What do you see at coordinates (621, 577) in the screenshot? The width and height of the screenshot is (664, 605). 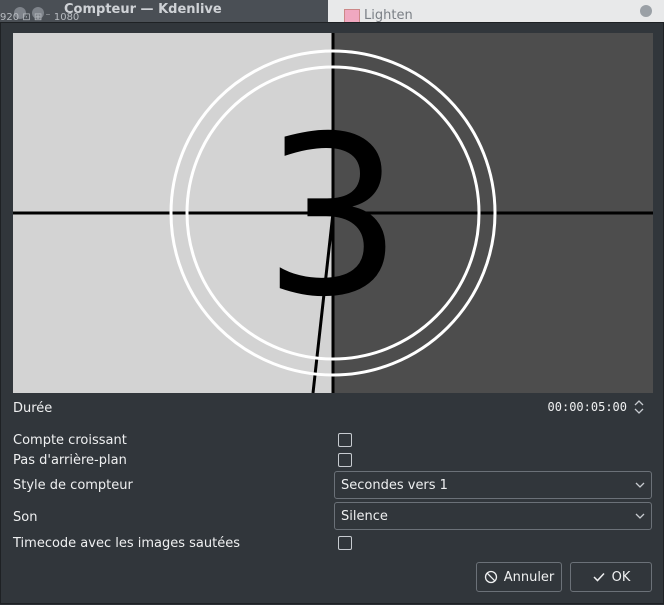 I see `ok-label: OK` at bounding box center [621, 577].